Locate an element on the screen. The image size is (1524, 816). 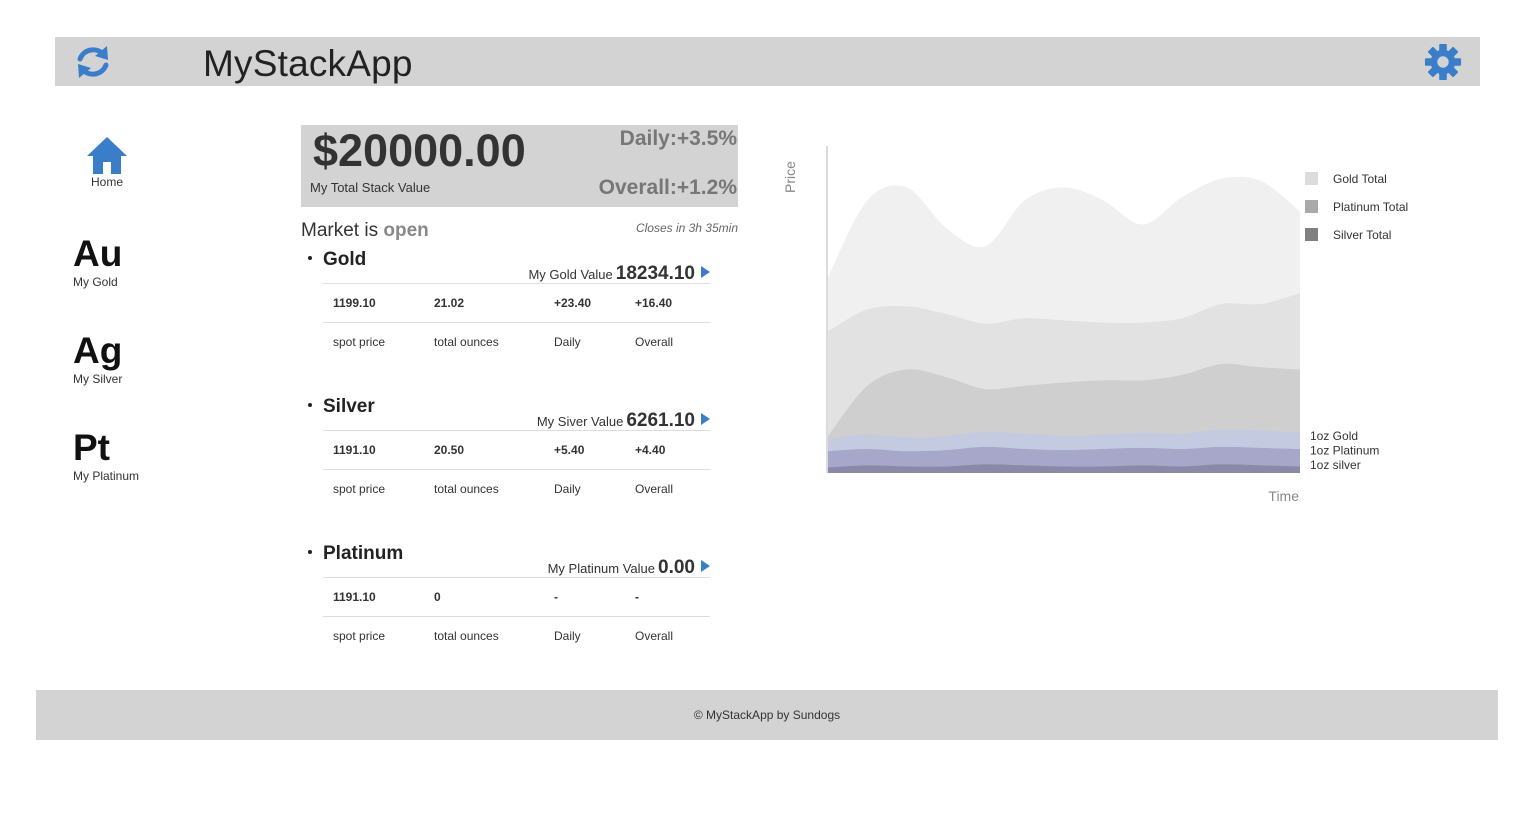
sidebar-item-home: Home is located at coordinates (107, 162).